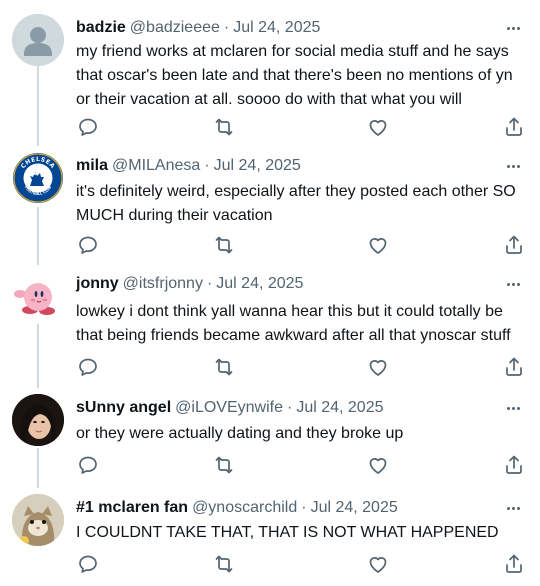 The width and height of the screenshot is (540, 586). I want to click on user-handle: @MILAnesa, so click(156, 165).